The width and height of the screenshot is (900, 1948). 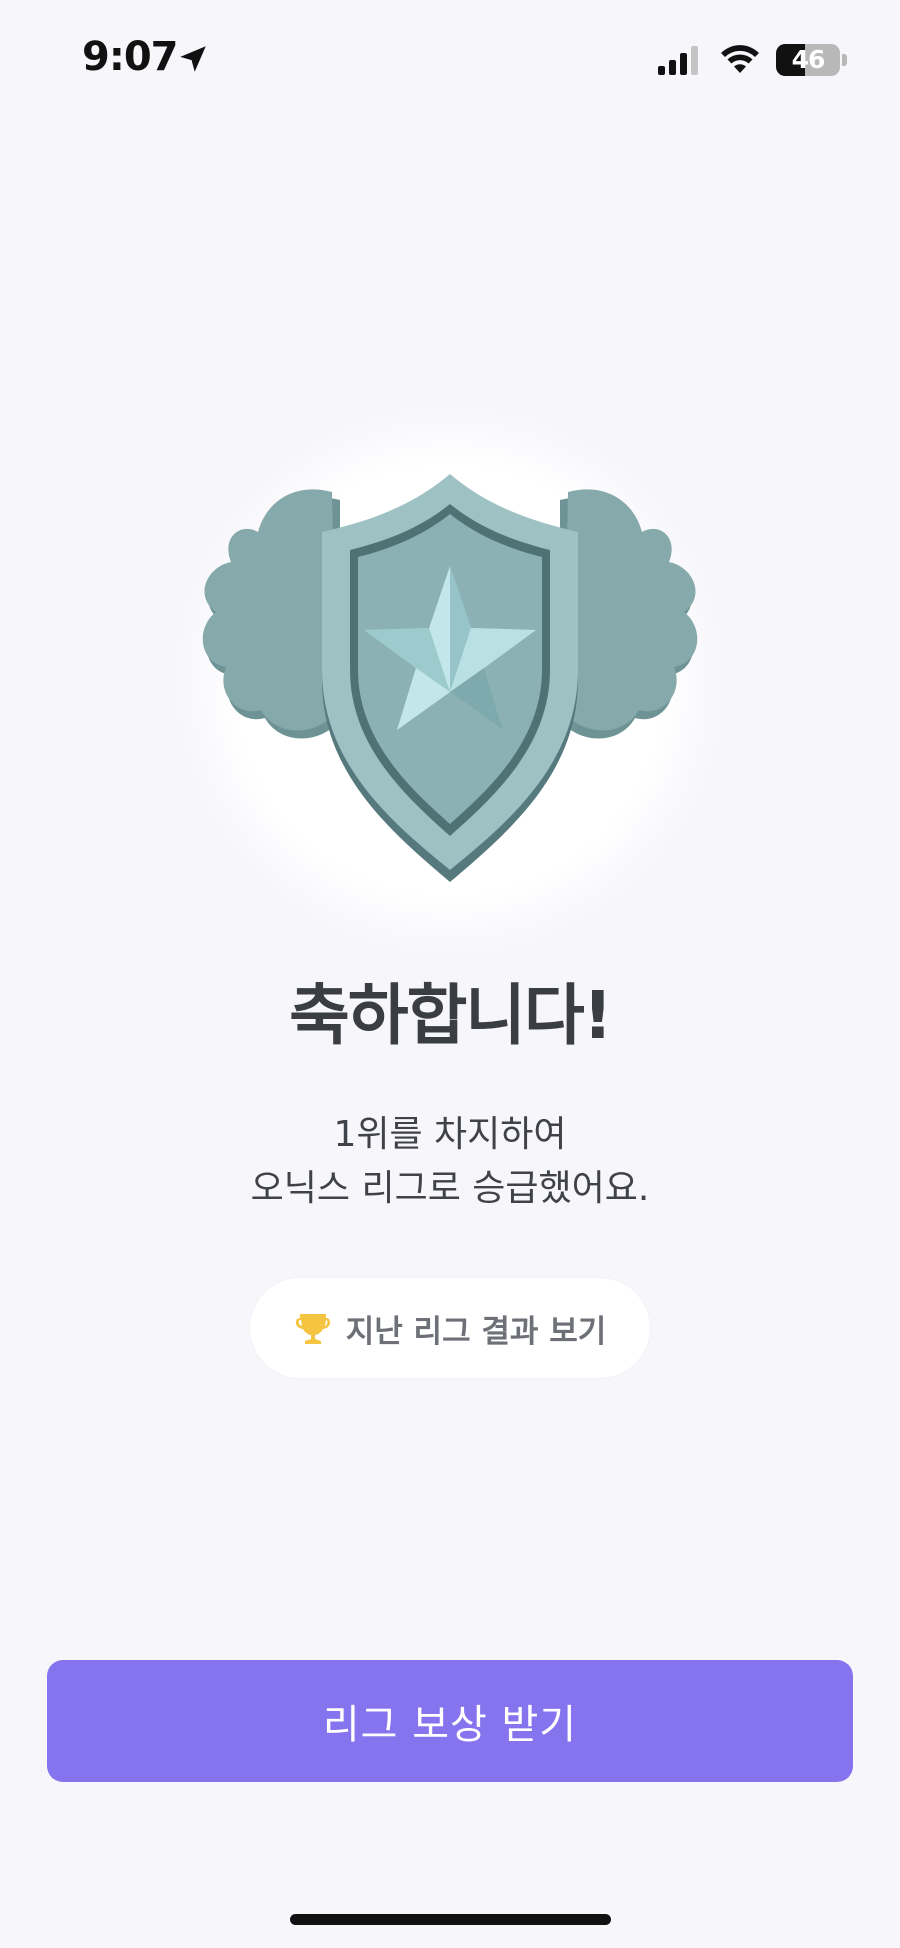 I want to click on battery-percent: 46, so click(x=808, y=59).